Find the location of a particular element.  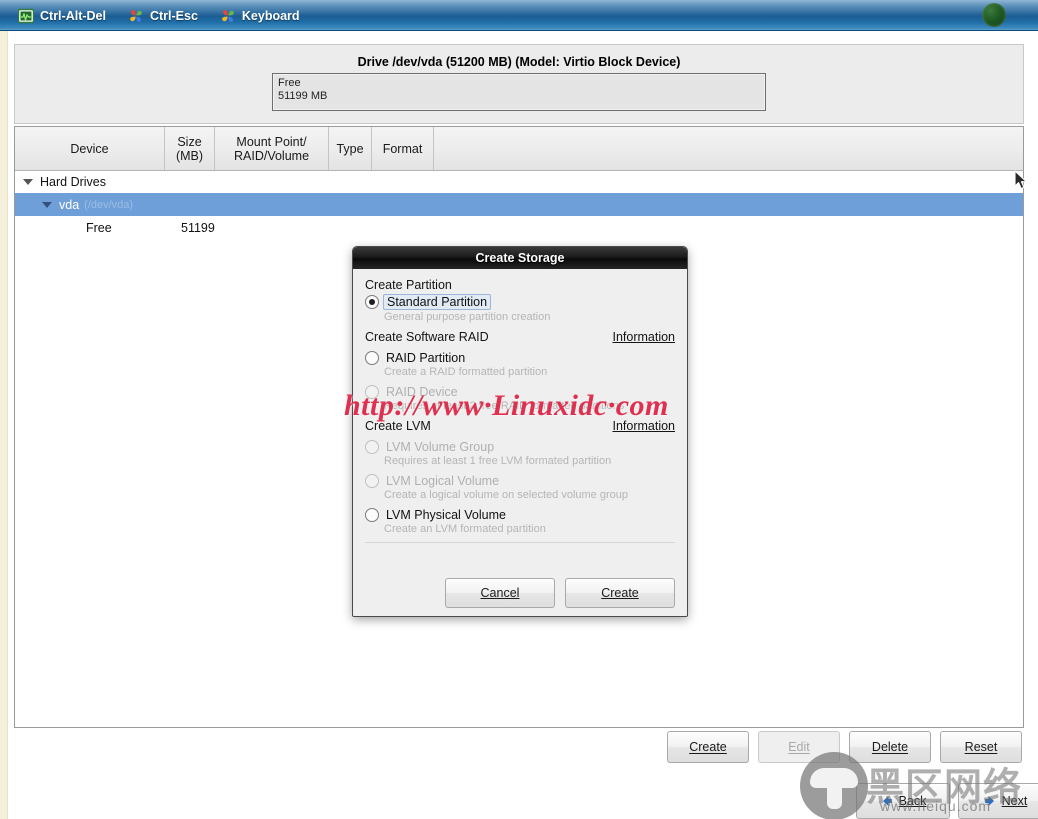

column-header-mount-line2: RAID/Volume is located at coordinates (271, 155).